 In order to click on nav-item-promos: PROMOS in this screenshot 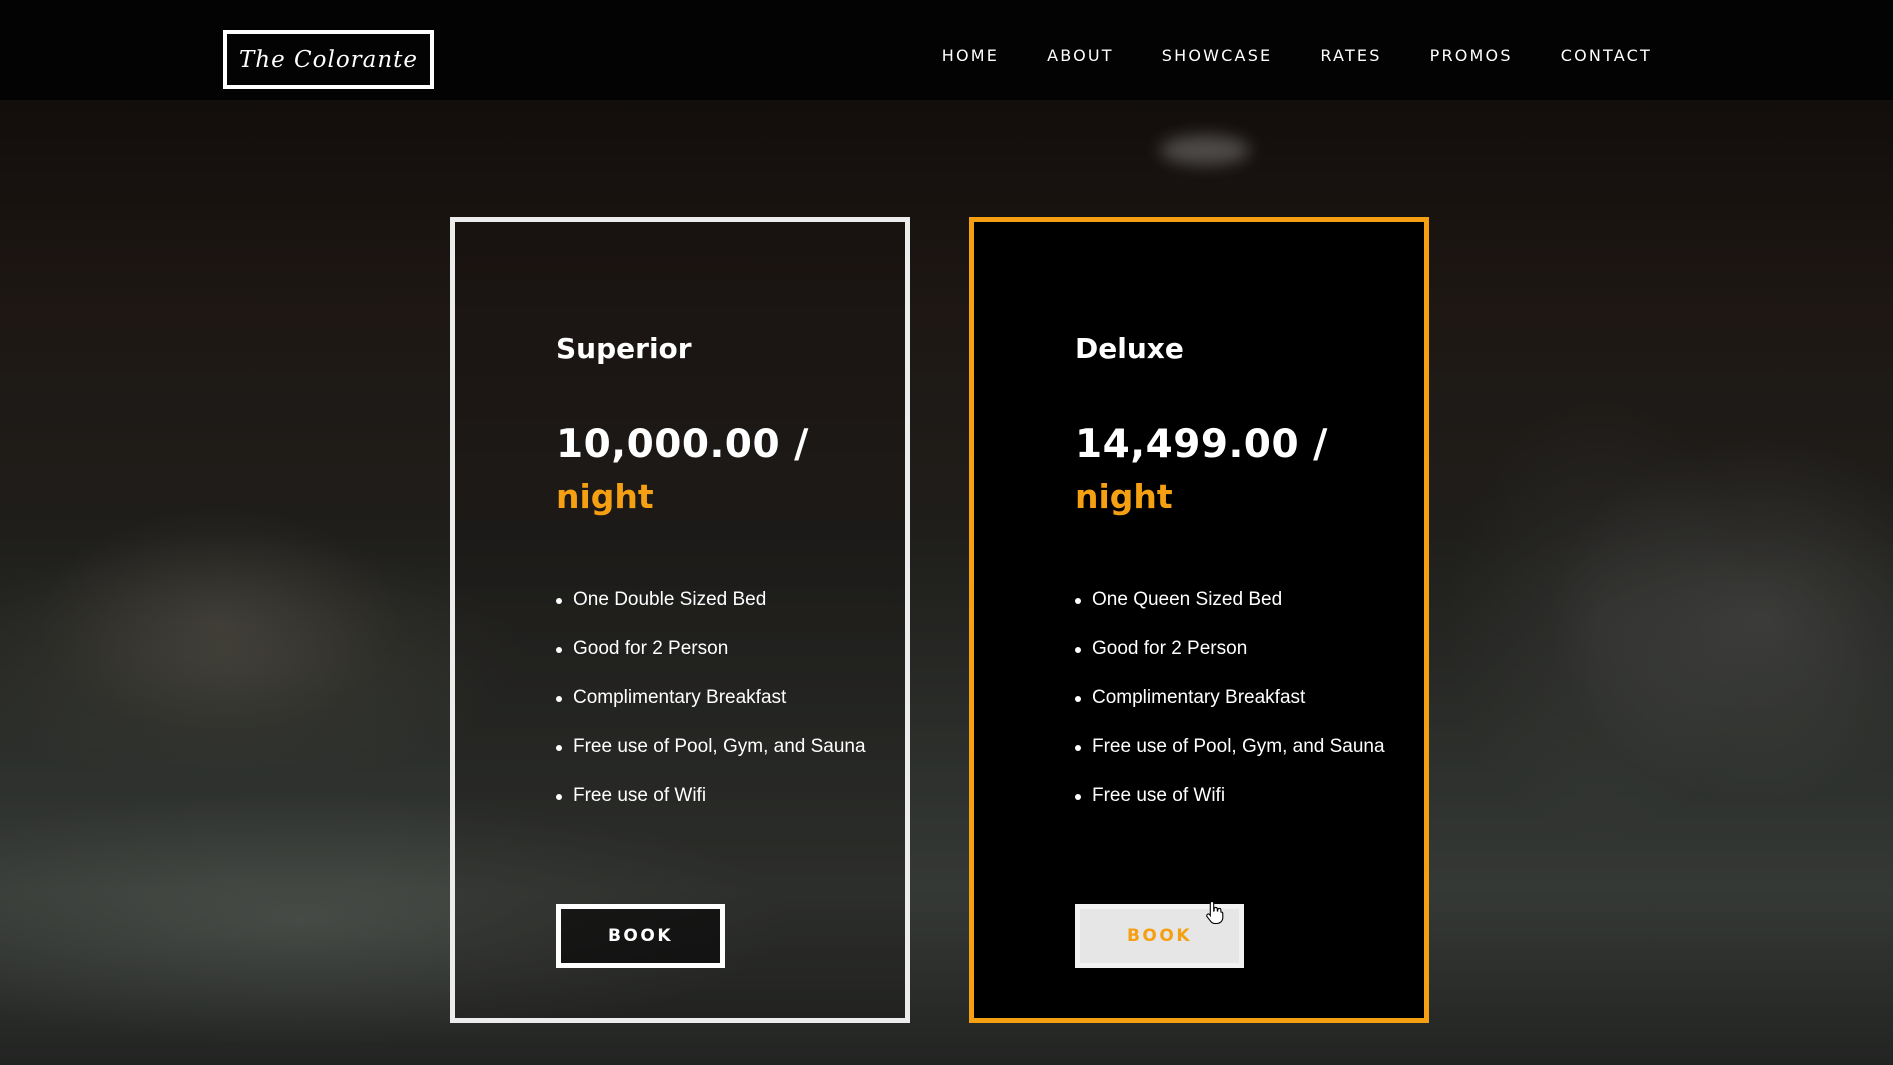, I will do `click(1471, 55)`.